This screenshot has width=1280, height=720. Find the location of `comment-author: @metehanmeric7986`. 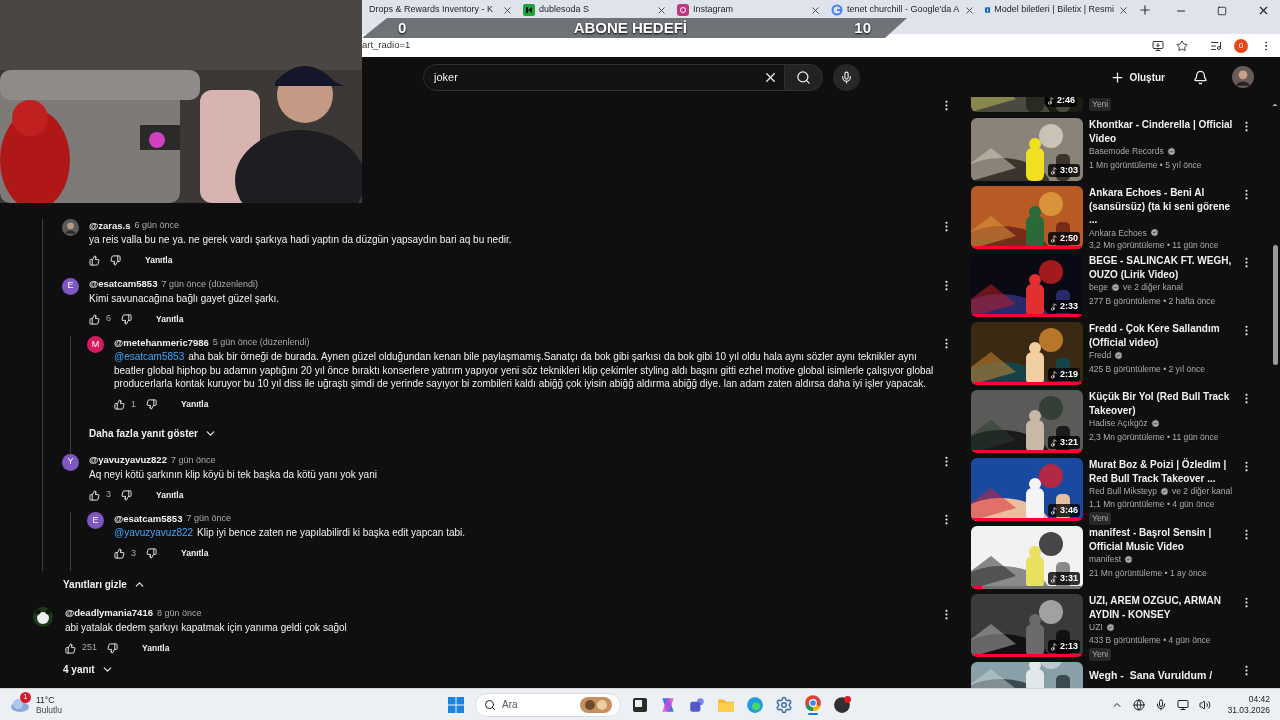

comment-author: @metehanmeric7986 is located at coordinates (161, 343).